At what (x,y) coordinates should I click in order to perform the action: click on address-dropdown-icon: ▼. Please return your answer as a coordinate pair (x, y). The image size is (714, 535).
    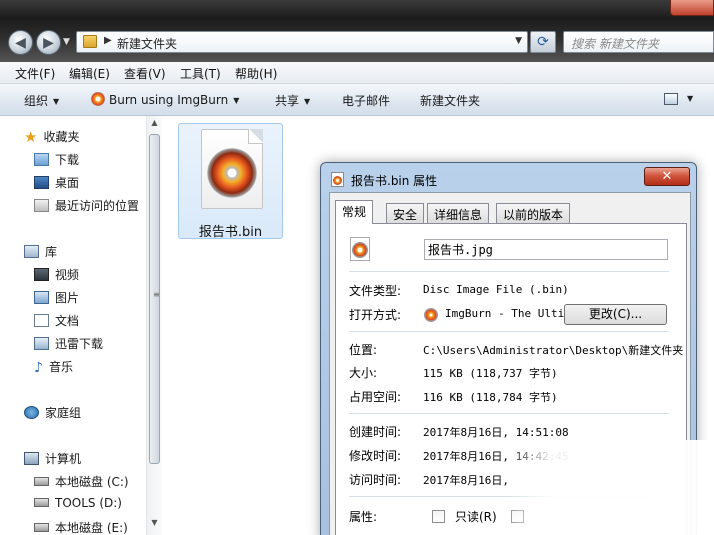
    Looking at the image, I should click on (518, 41).